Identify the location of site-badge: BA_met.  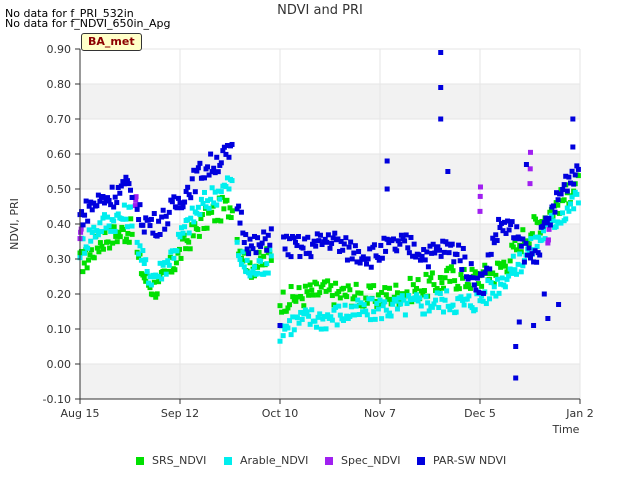
(111, 42).